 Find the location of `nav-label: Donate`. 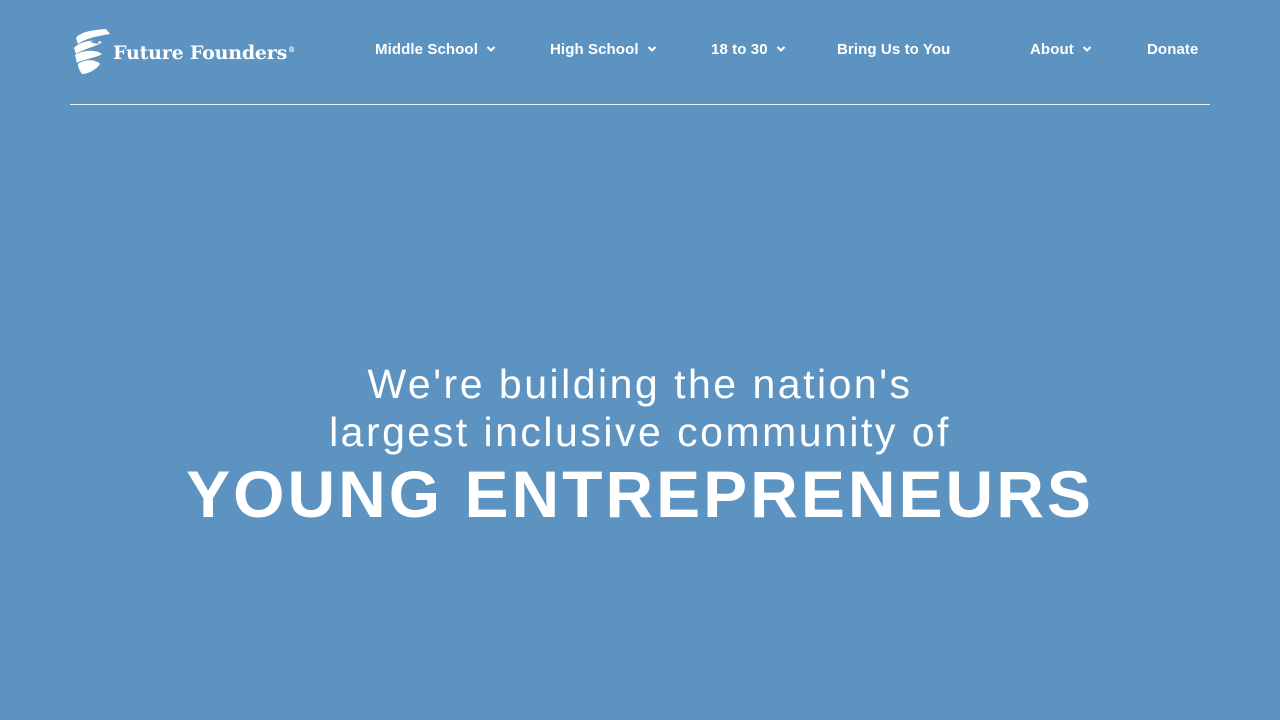

nav-label: Donate is located at coordinates (1173, 49).